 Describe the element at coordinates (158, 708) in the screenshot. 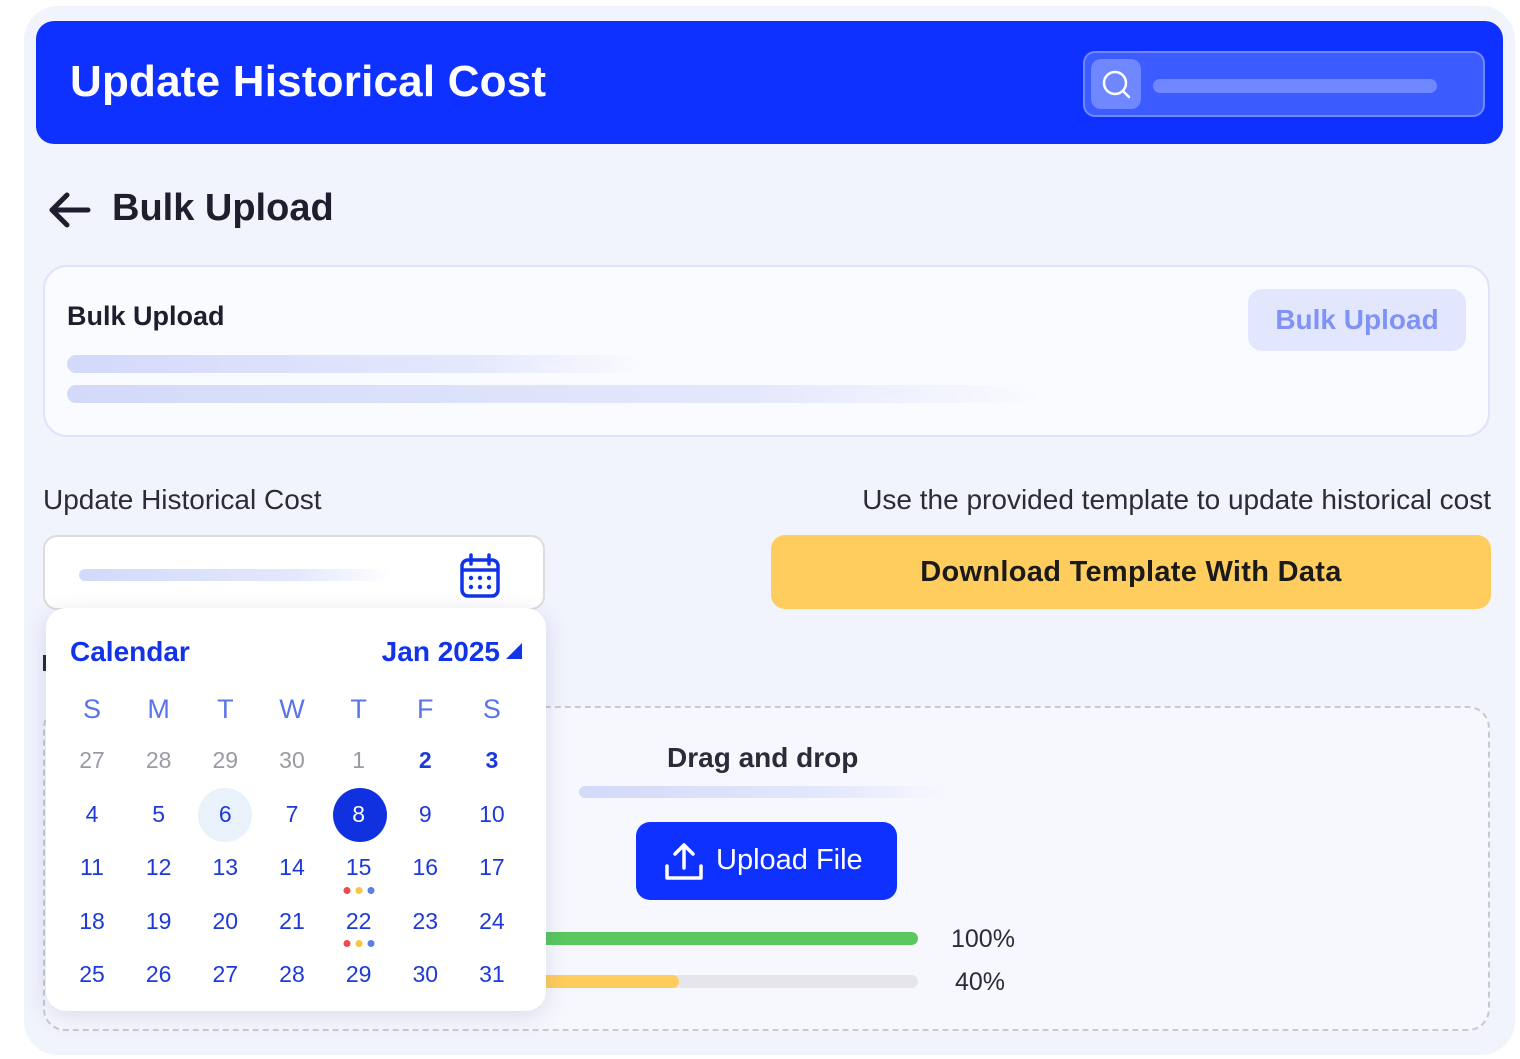

I see `weekday-label: M` at that location.